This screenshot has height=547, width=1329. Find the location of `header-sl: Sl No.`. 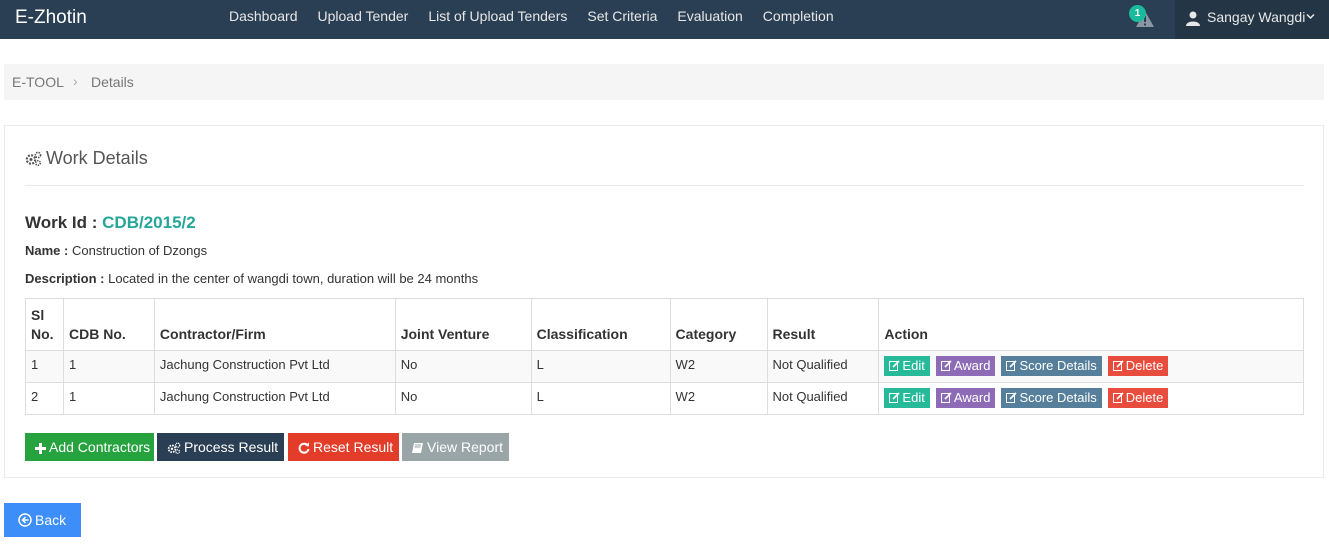

header-sl: Sl No. is located at coordinates (44, 324).